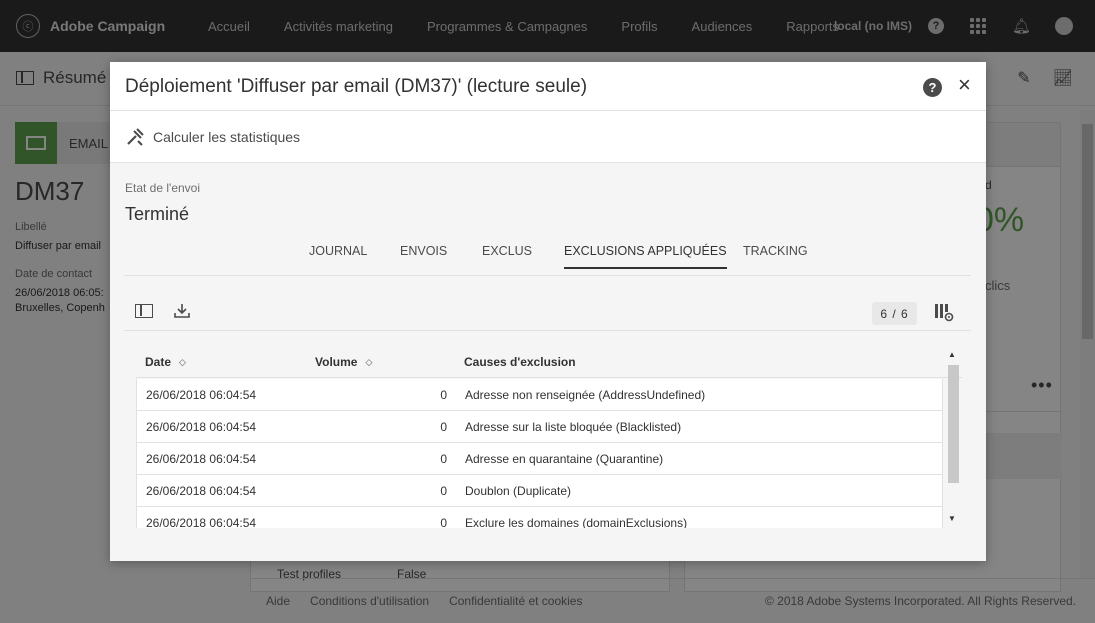  What do you see at coordinates (338, 256) in the screenshot?
I see `tab-journal: JOURNAL` at bounding box center [338, 256].